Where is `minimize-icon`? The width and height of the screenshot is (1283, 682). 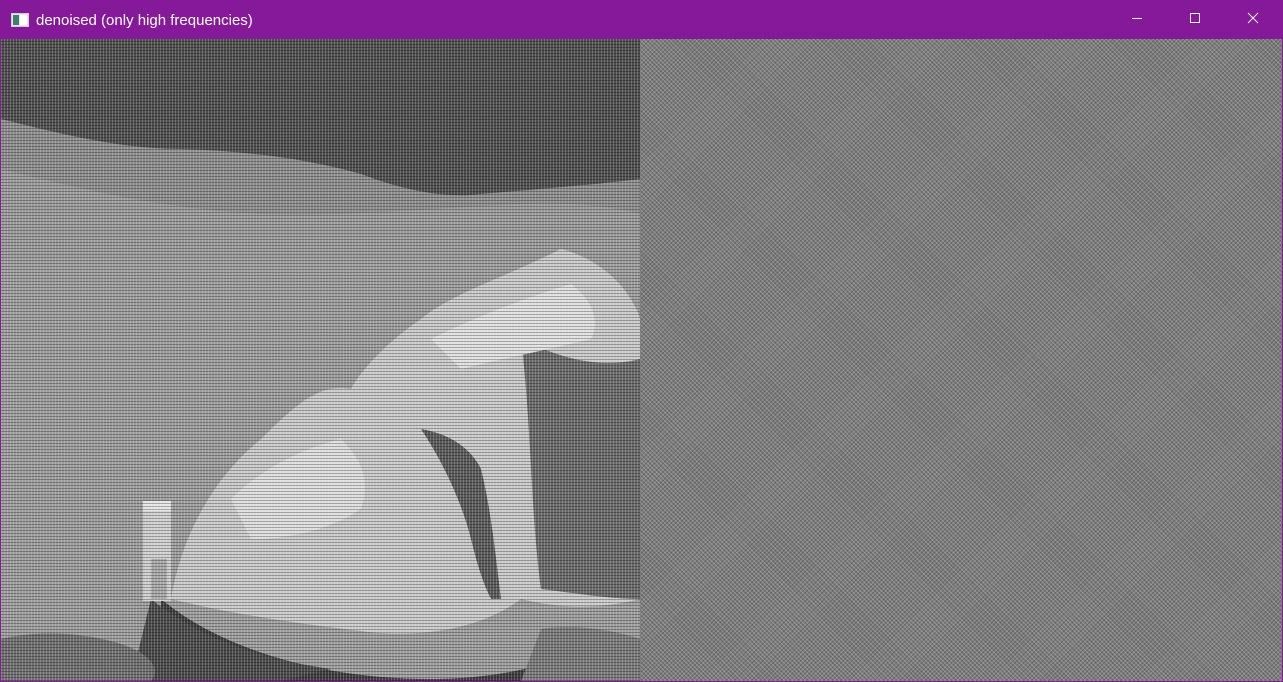 minimize-icon is located at coordinates (1137, 20).